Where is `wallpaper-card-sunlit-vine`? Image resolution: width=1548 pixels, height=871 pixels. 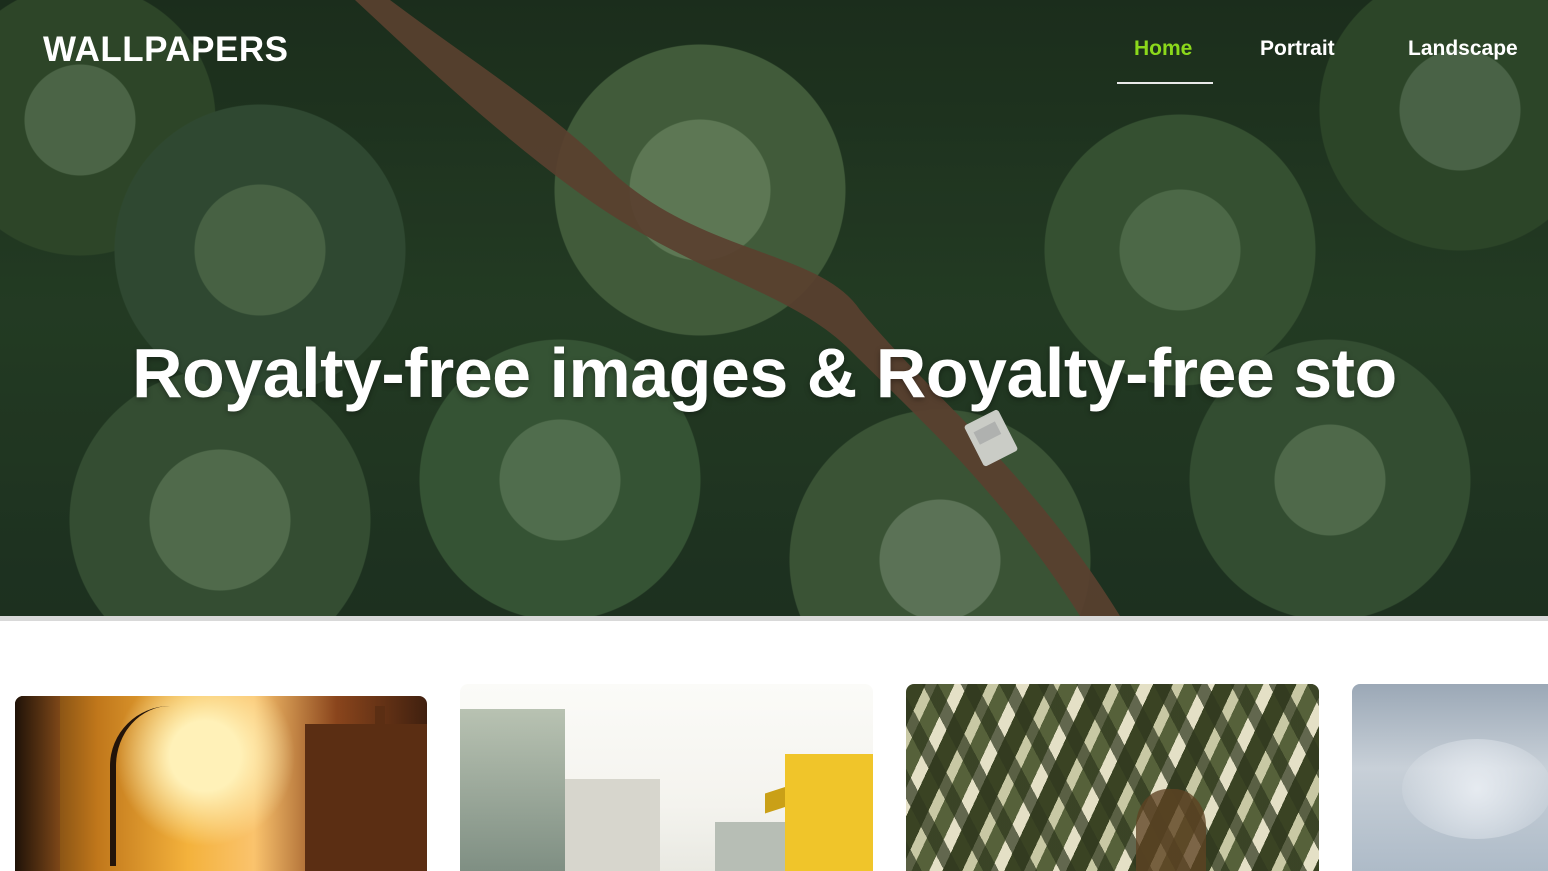
wallpaper-card-sunlit-vine is located at coordinates (221, 783).